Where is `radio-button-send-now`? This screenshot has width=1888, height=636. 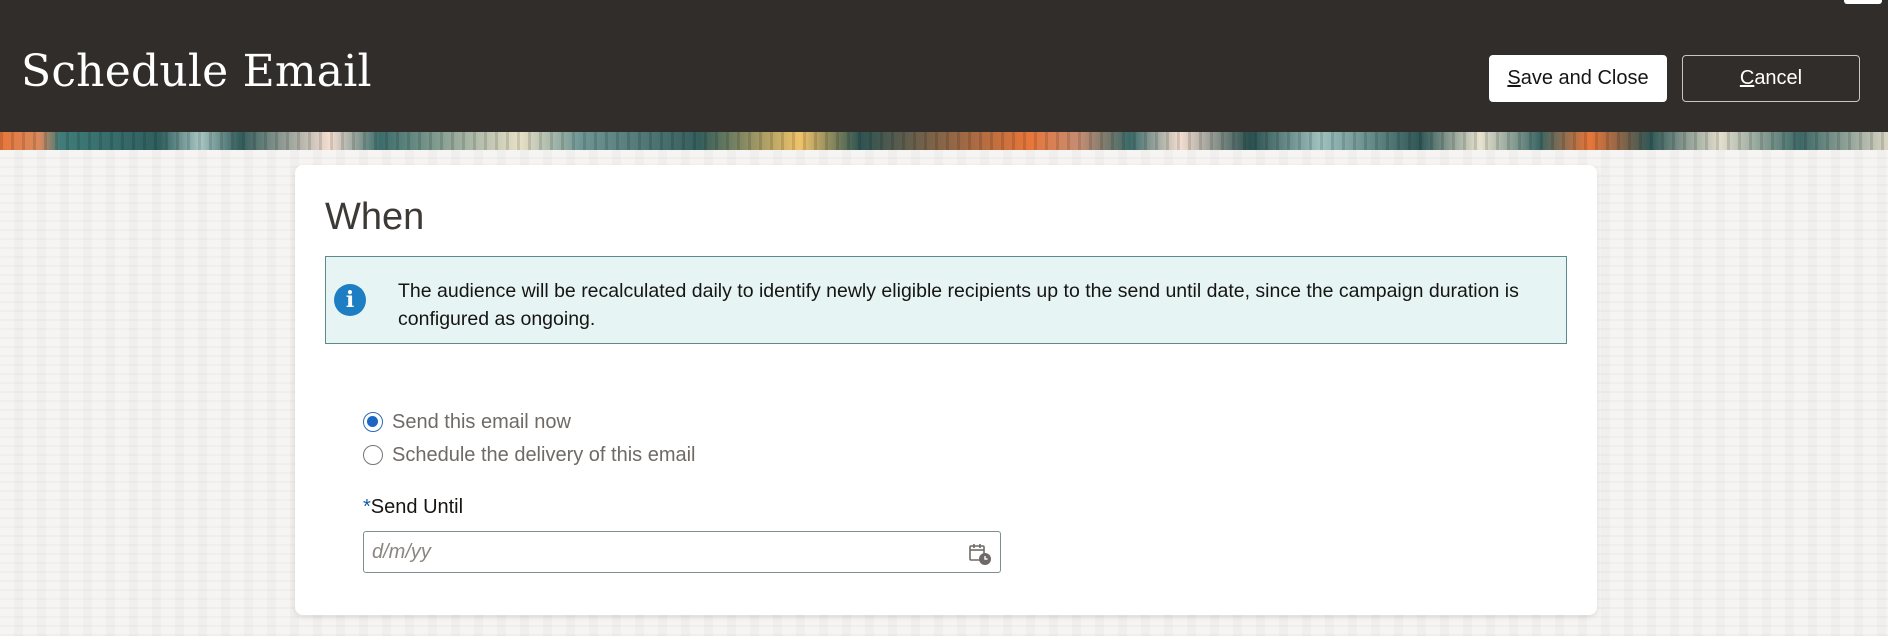
radio-button-send-now is located at coordinates (373, 422).